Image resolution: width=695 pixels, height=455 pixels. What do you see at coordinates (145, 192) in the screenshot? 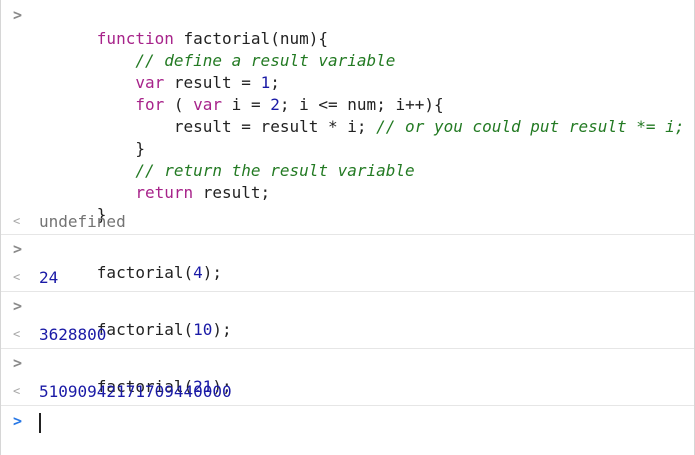
I see `code-token: return` at bounding box center [145, 192].